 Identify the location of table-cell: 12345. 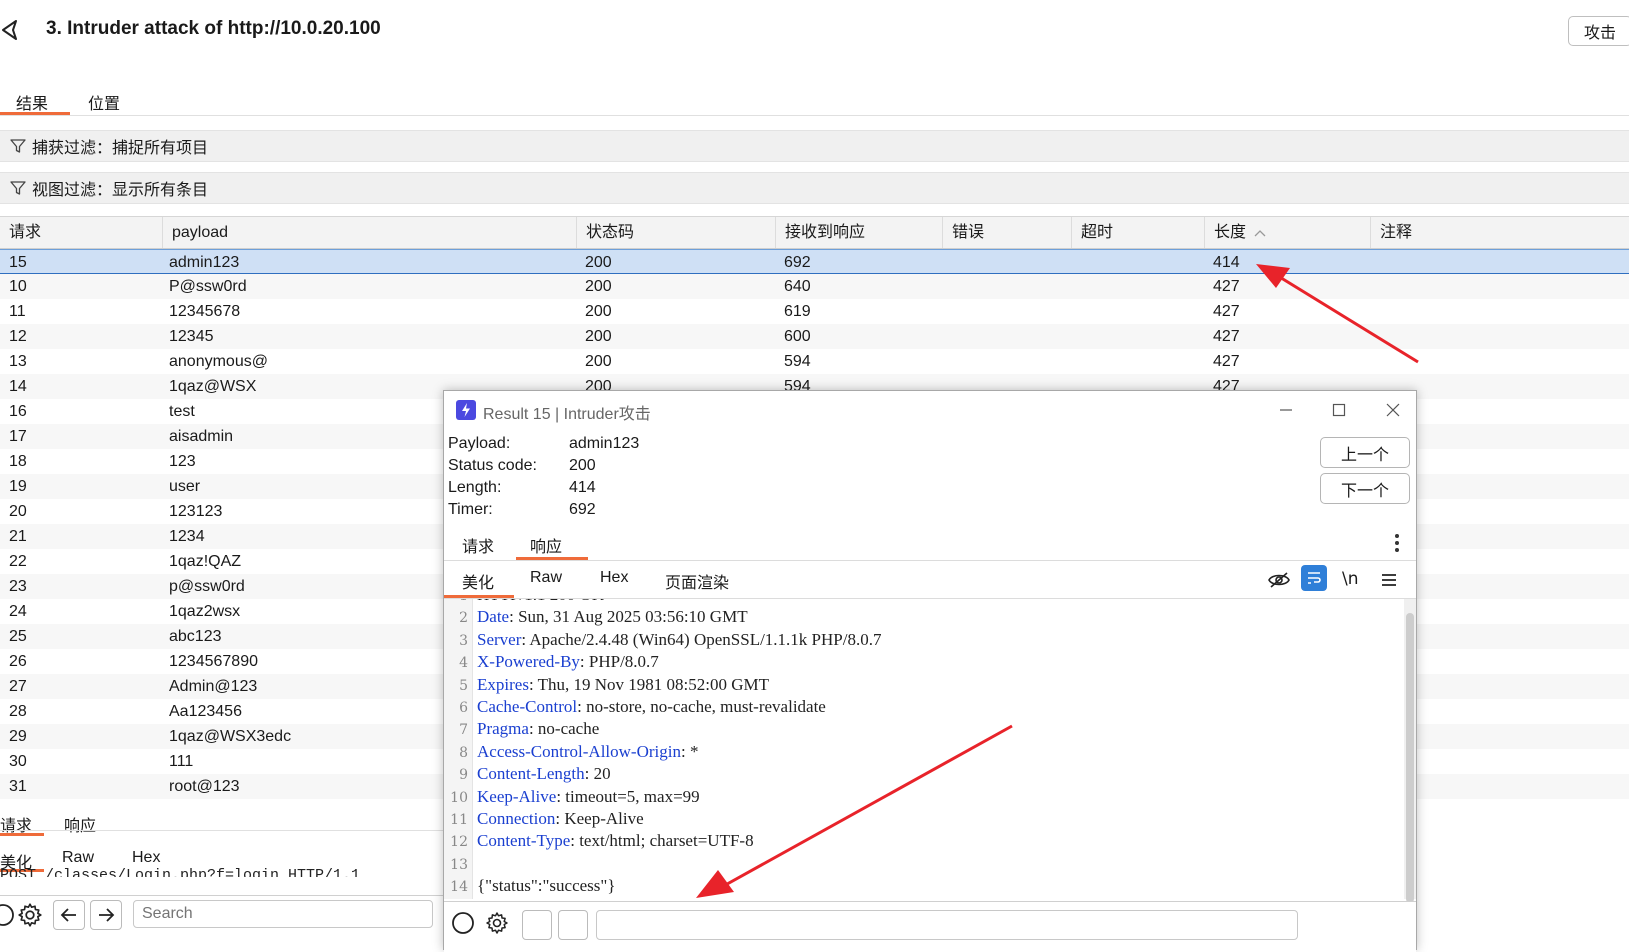
(191, 336).